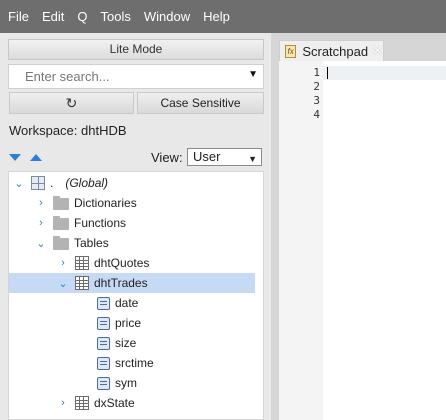 This screenshot has width=446, height=420. Describe the element at coordinates (167, 157) in the screenshot. I see `view-label: View:` at that location.